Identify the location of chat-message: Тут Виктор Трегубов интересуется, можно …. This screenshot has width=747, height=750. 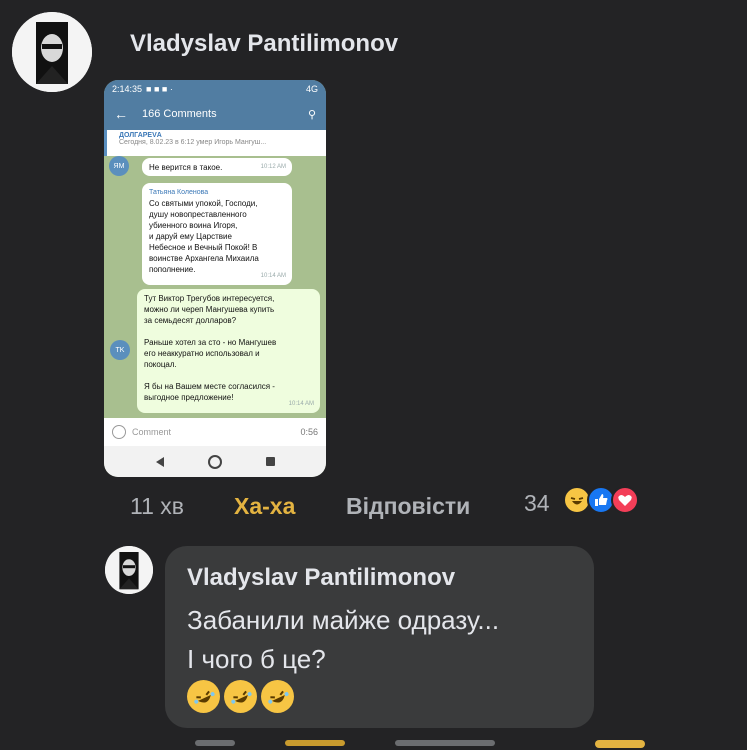
(228, 351).